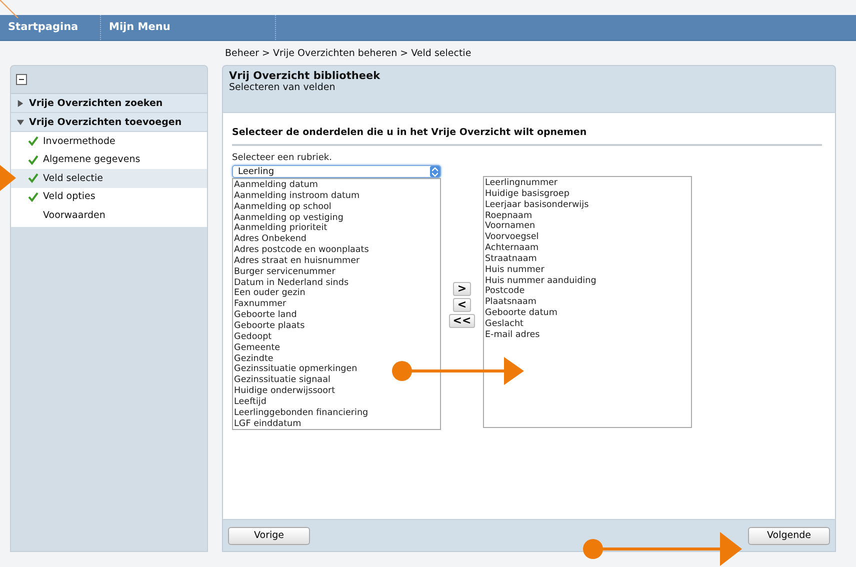 This screenshot has height=567, width=856. What do you see at coordinates (540, 281) in the screenshot?
I see `list-option: Huis nummer aanduiding` at bounding box center [540, 281].